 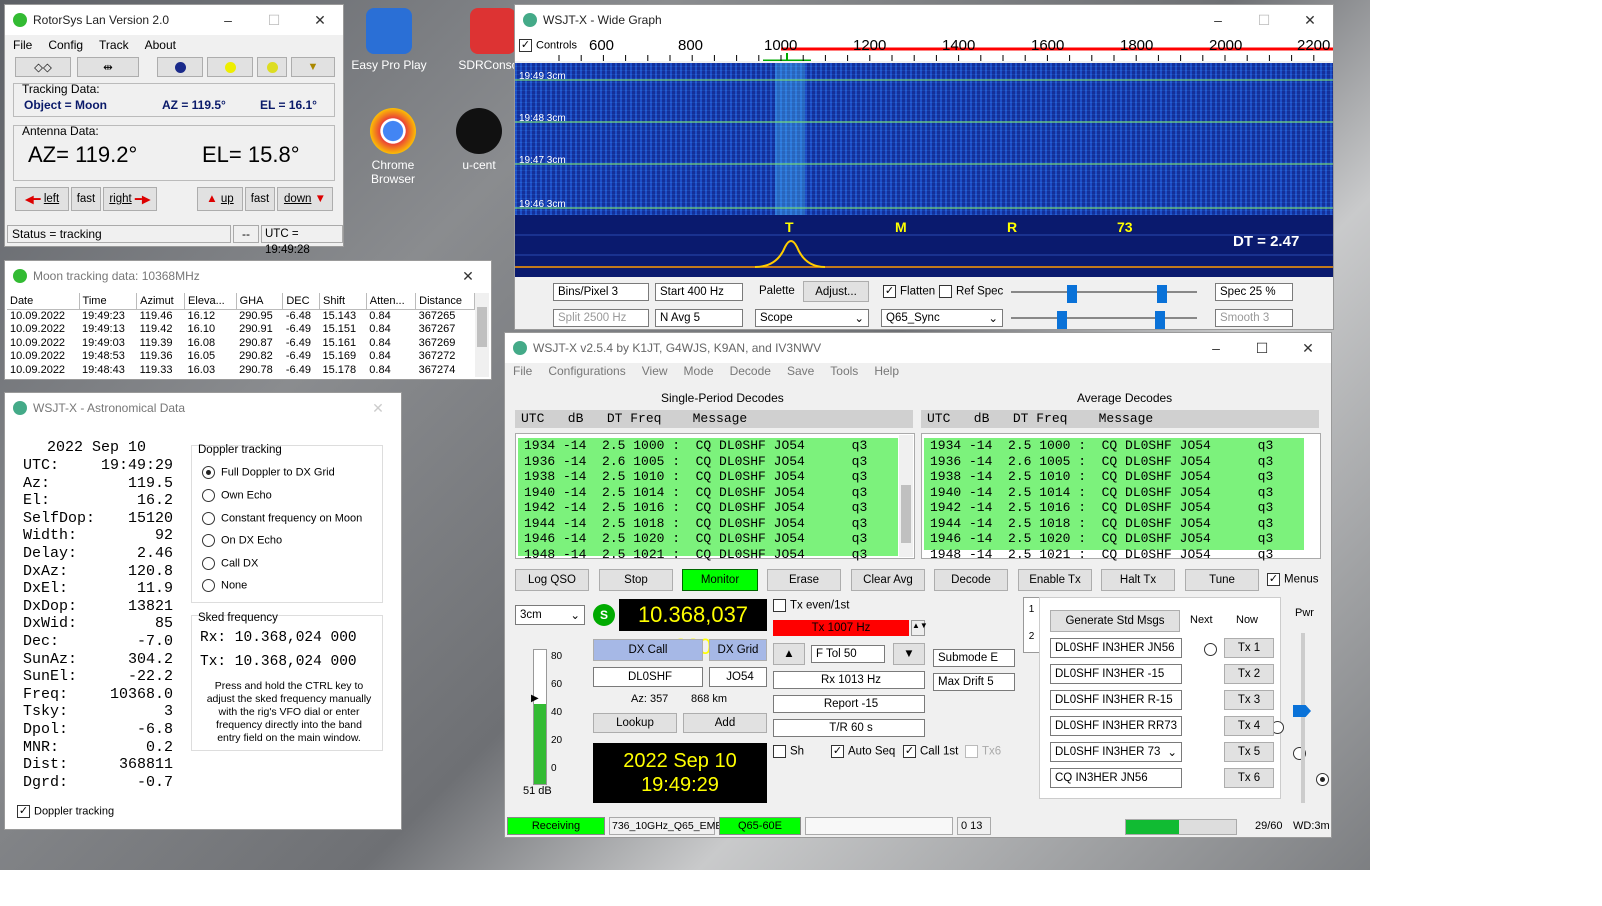 I want to click on tx4-now-button: Tx 4, so click(x=1249, y=726).